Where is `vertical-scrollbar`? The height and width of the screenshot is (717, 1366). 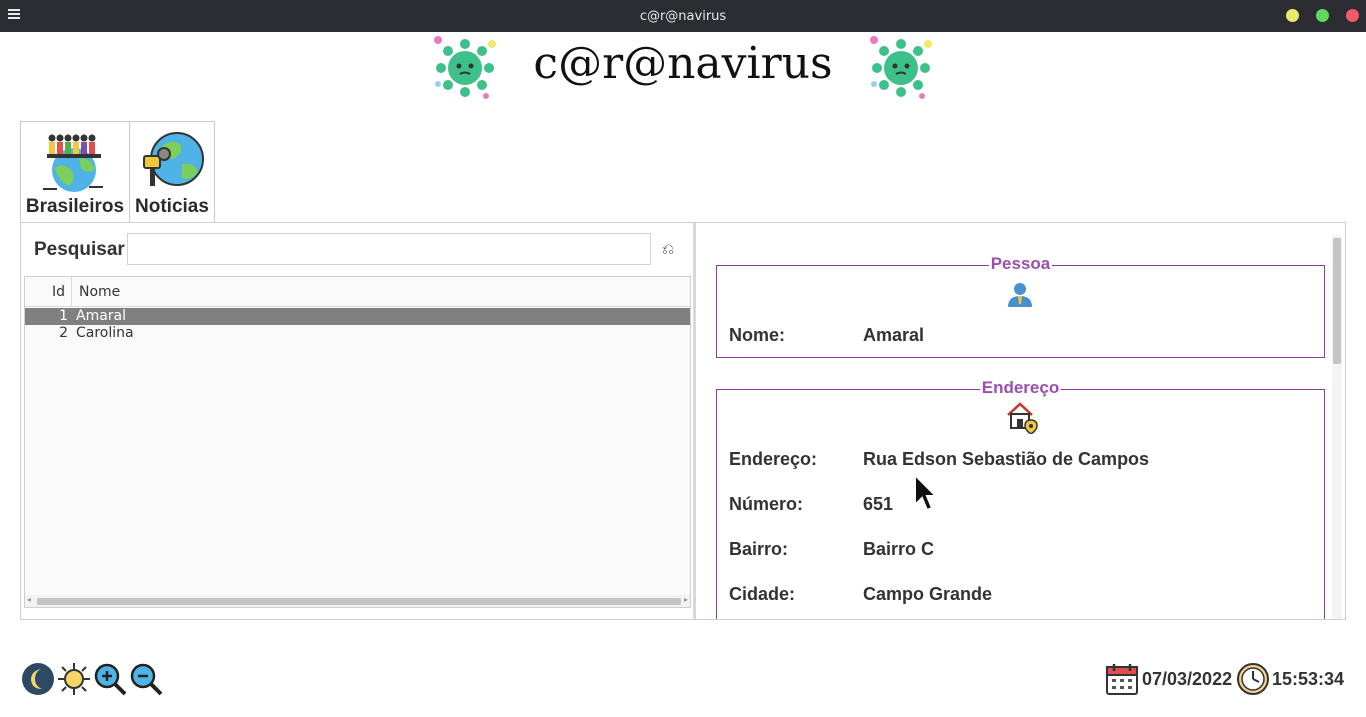 vertical-scrollbar is located at coordinates (1337, 427).